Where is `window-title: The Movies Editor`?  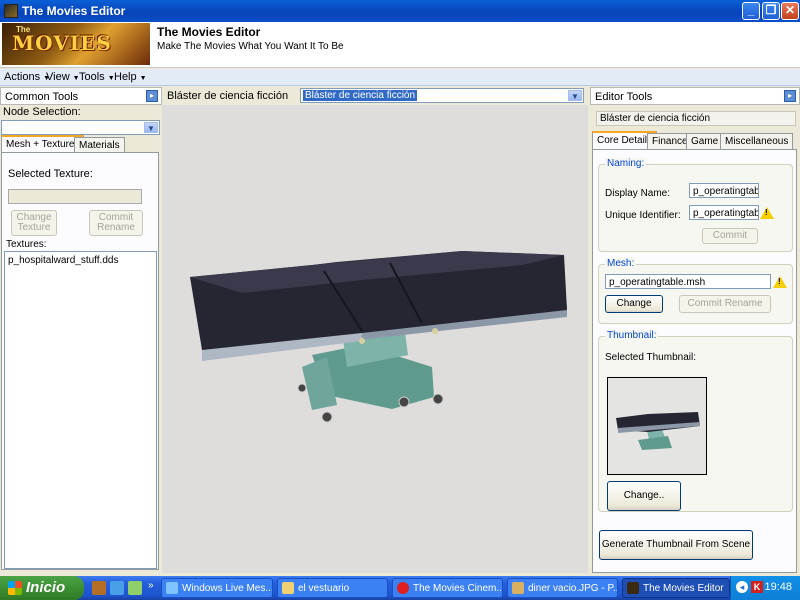
window-title: The Movies Editor is located at coordinates (74, 11).